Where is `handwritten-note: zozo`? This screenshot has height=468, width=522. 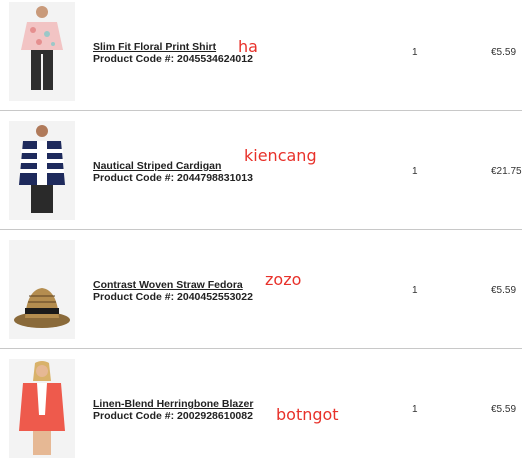 handwritten-note: zozo is located at coordinates (283, 279).